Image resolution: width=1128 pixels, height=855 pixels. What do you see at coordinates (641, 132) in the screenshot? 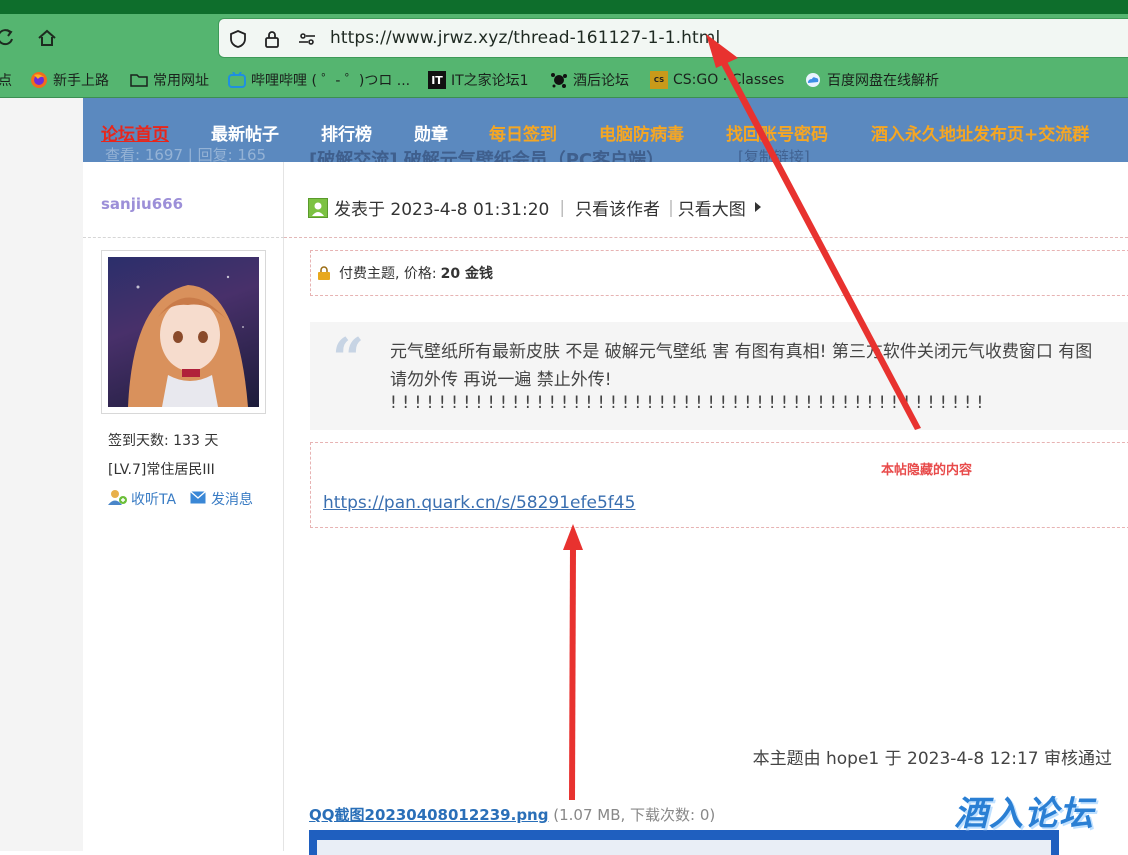
I see `nav-antivirus: 电脑防病毒` at bounding box center [641, 132].